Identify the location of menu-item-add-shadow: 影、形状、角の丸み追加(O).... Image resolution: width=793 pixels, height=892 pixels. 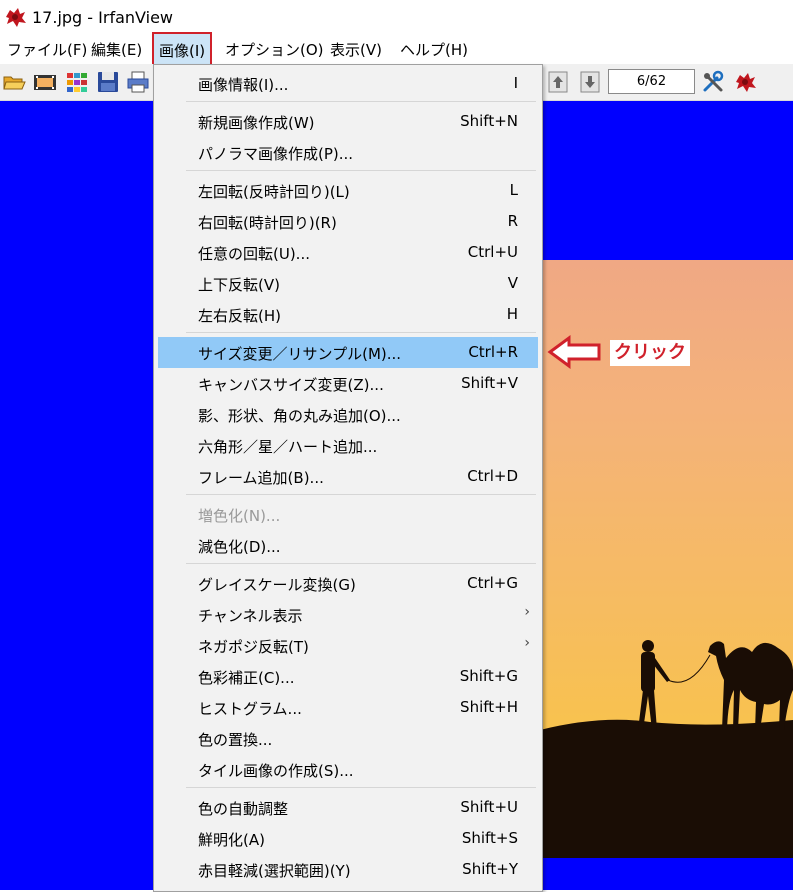
(348, 414).